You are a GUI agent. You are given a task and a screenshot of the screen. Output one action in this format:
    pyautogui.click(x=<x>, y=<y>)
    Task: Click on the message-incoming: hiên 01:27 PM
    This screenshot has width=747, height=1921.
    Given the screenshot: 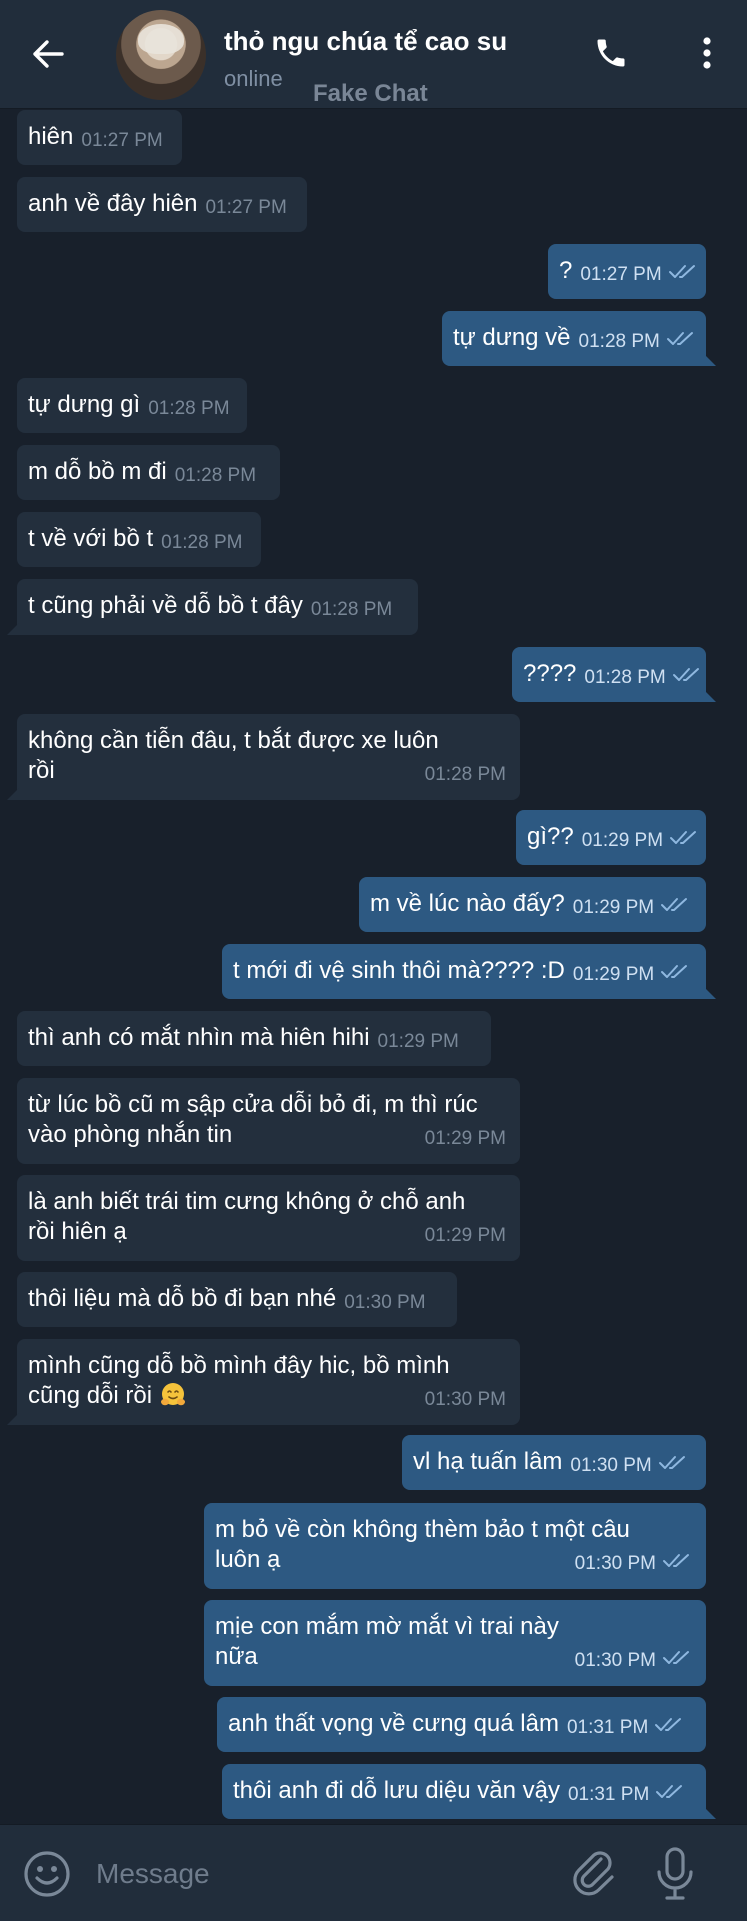 What is the action you would take?
    pyautogui.click(x=99, y=137)
    